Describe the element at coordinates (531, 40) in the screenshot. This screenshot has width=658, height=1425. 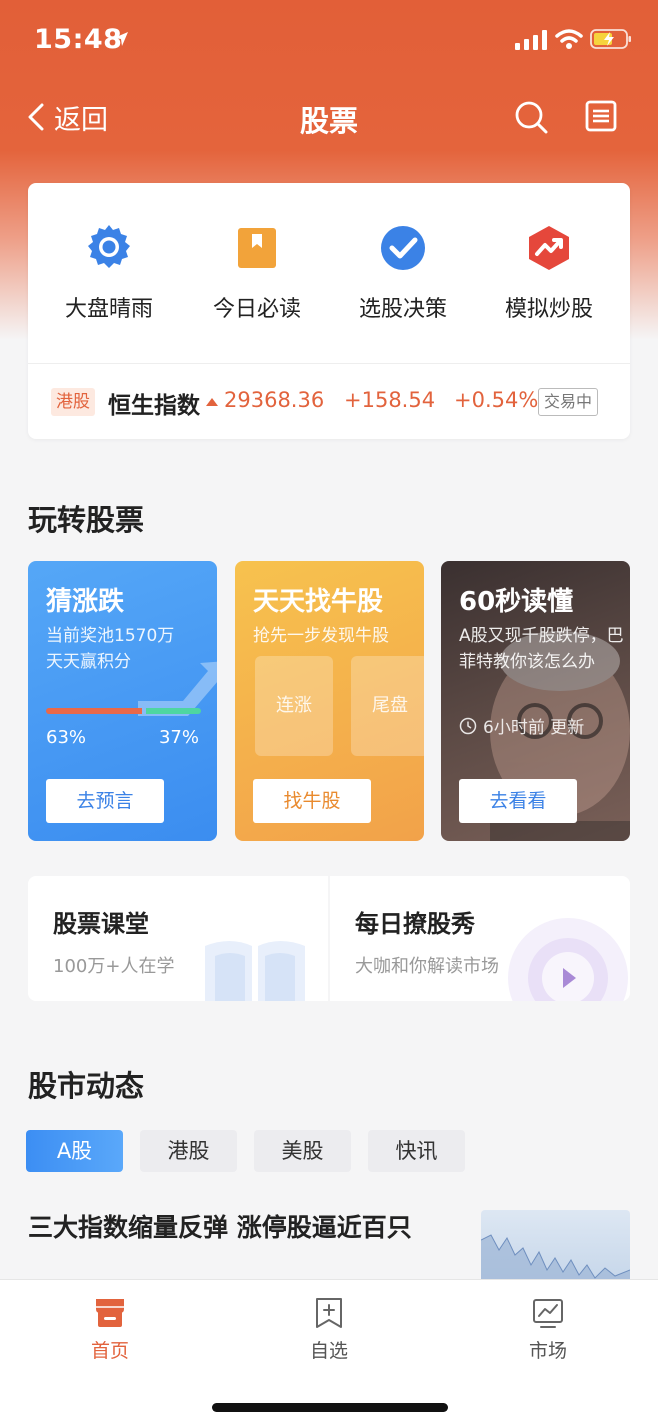
I see `signal-icon` at that location.